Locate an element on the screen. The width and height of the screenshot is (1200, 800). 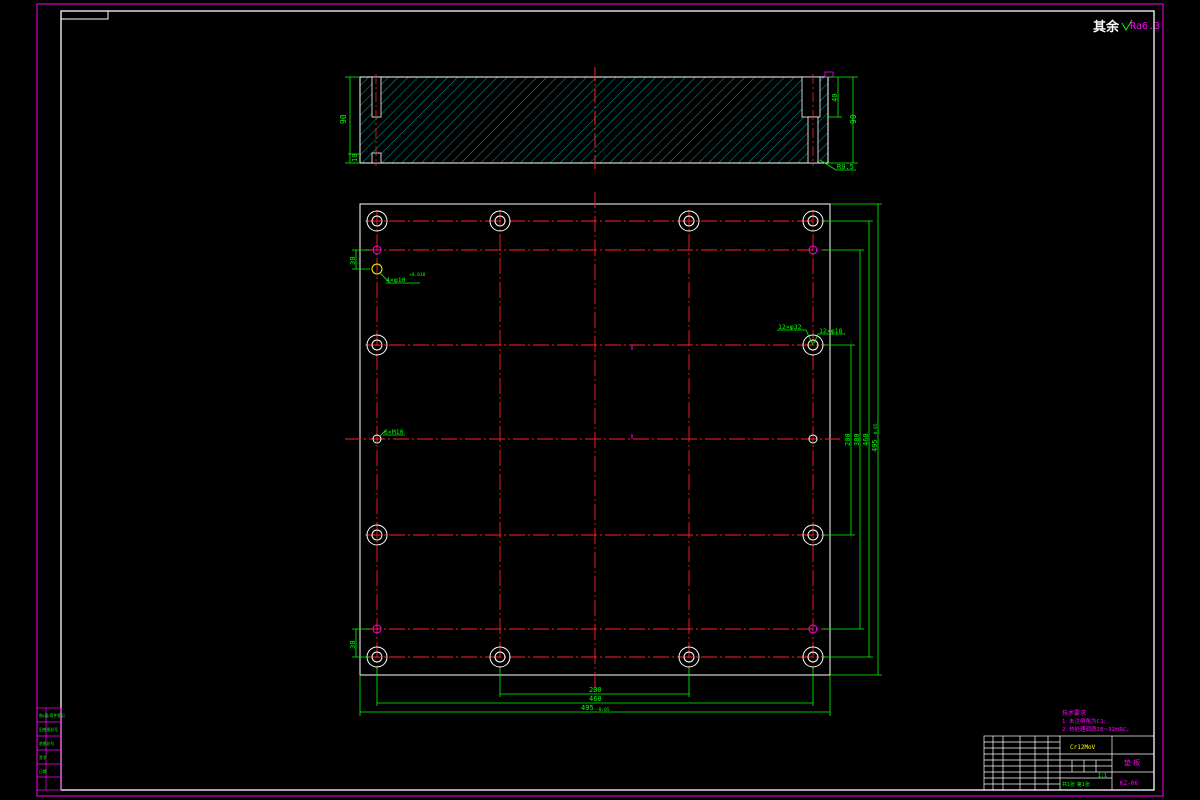
section-slot-dim-text: 40 is located at coordinates (835, 98).